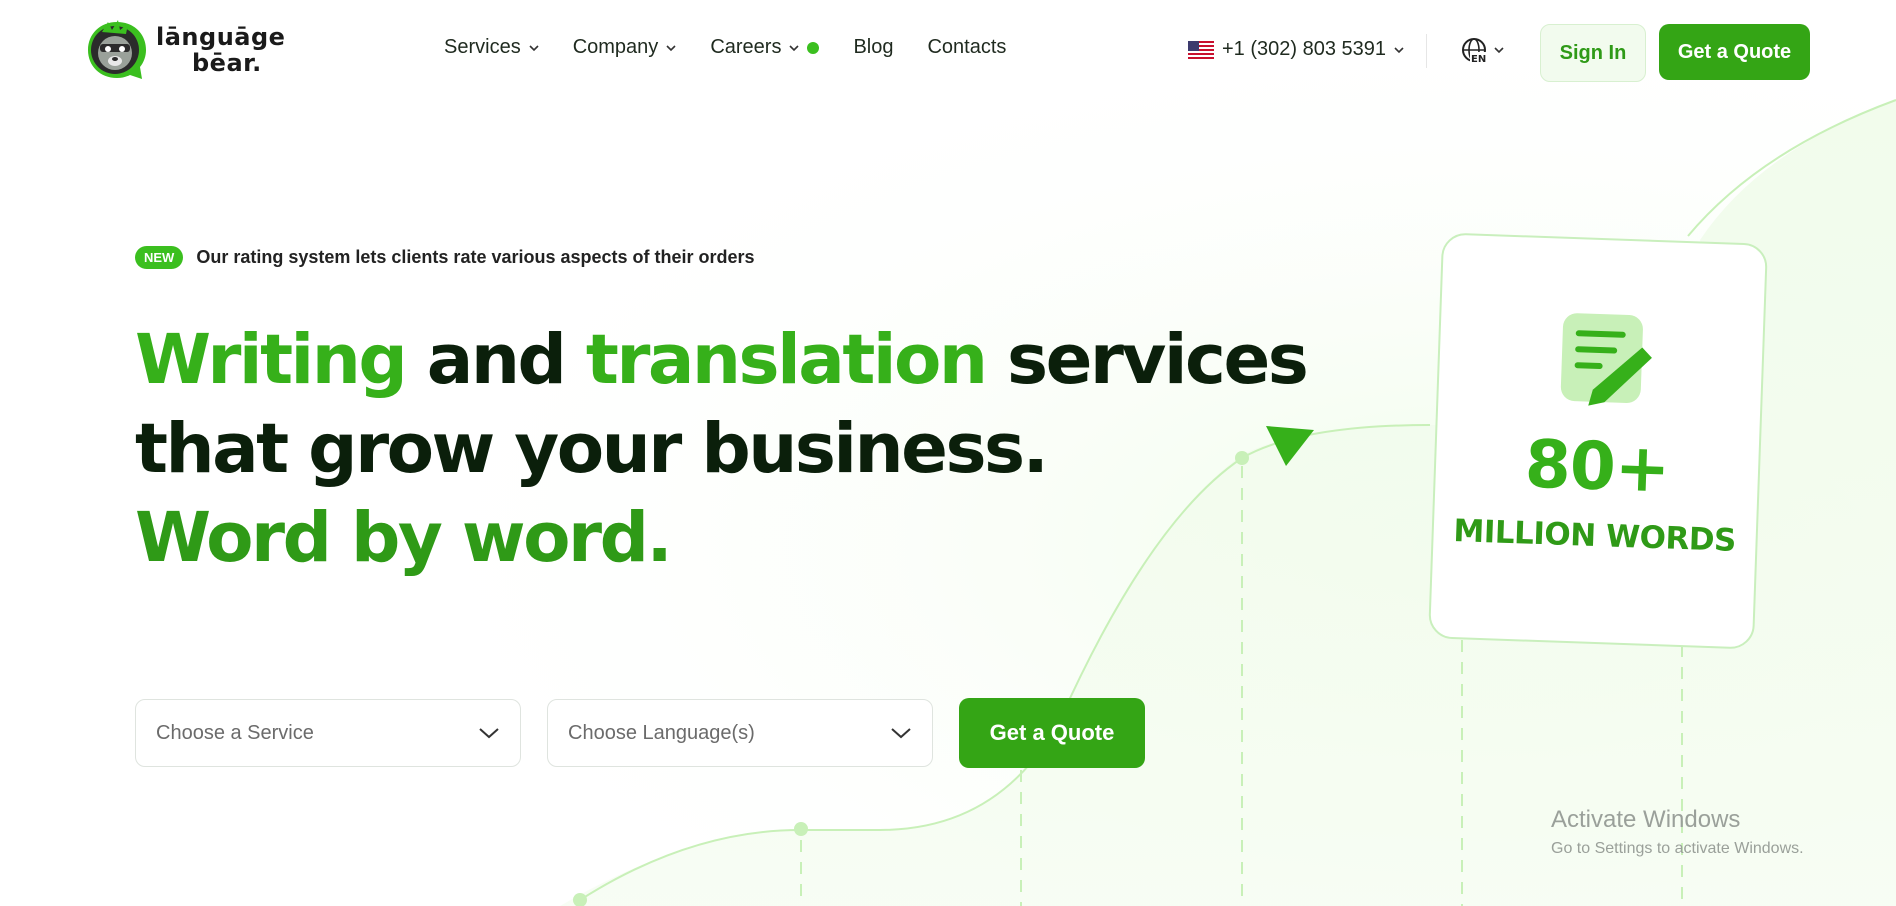  I want to click on headline-word-and: and, so click(495, 360).